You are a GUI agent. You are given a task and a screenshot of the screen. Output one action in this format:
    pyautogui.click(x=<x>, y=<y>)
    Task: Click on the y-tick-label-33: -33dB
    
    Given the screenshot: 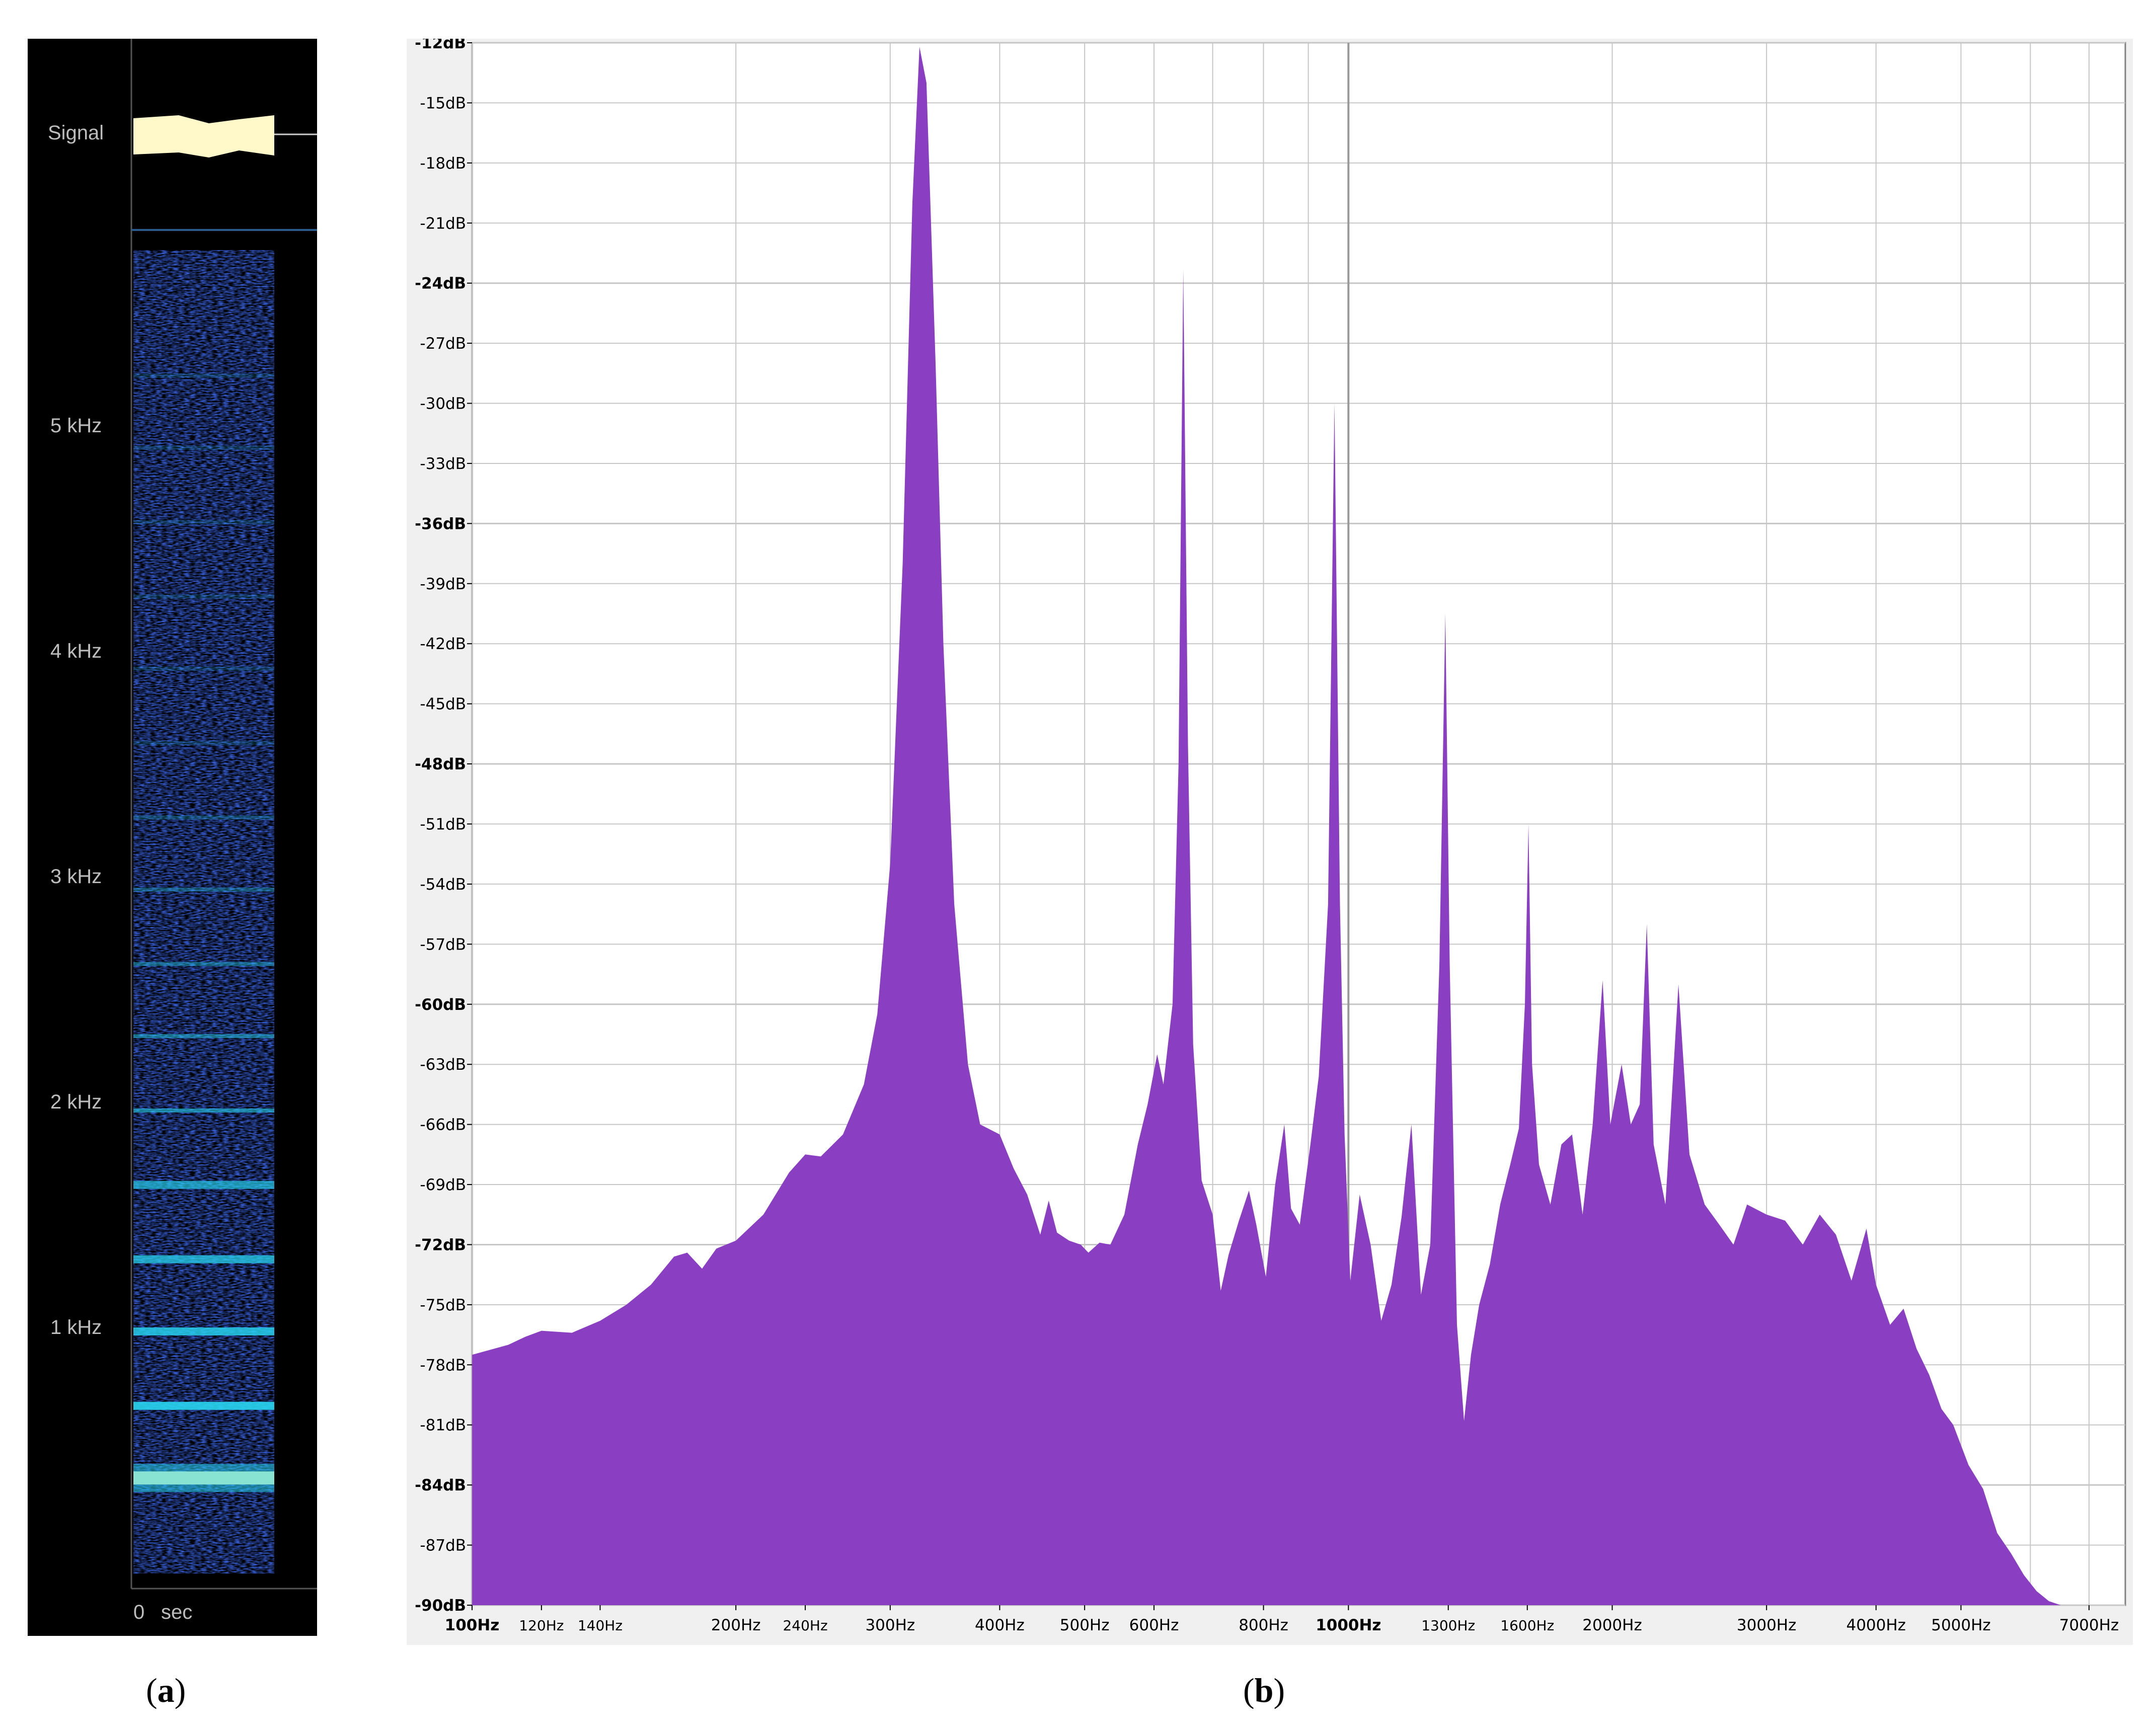 What is the action you would take?
    pyautogui.click(x=443, y=464)
    